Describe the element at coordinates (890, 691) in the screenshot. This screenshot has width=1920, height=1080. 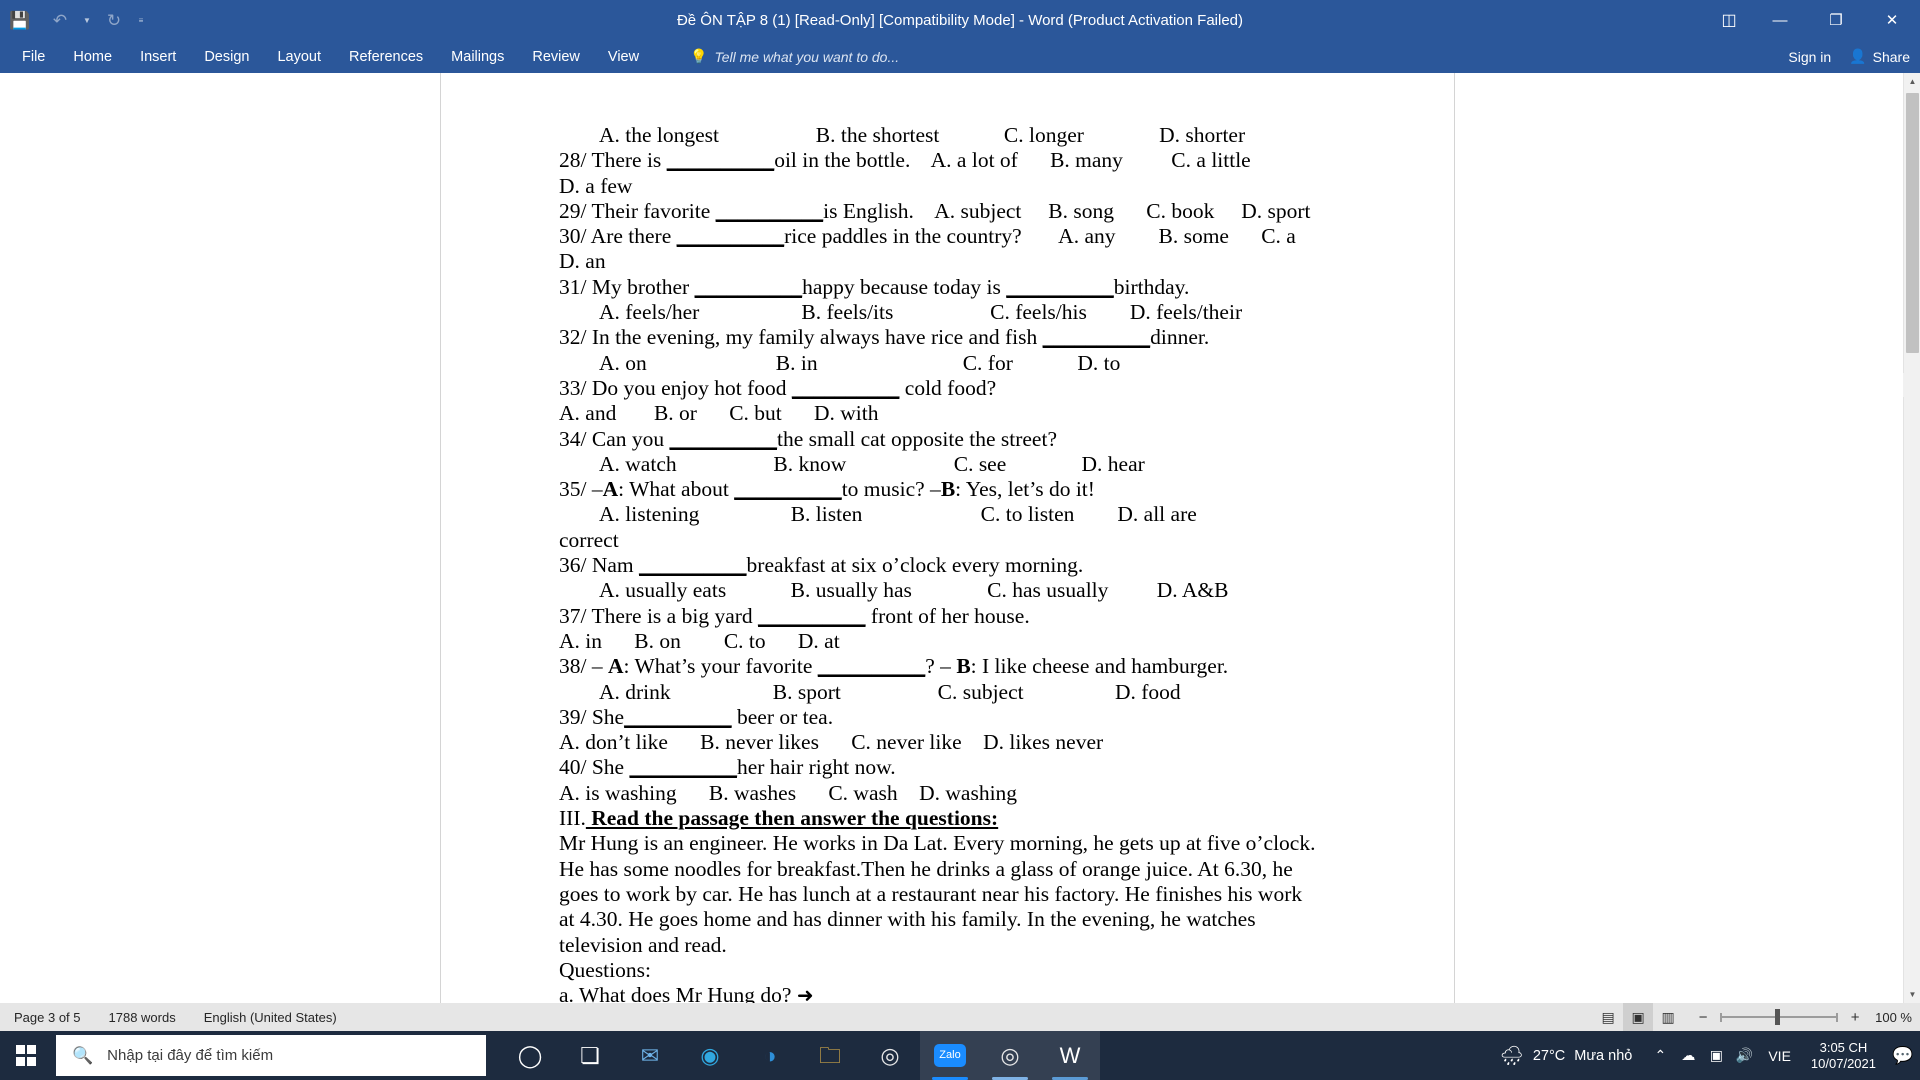
I see `document-line: A. drink B. sport C. subject D. food` at that location.